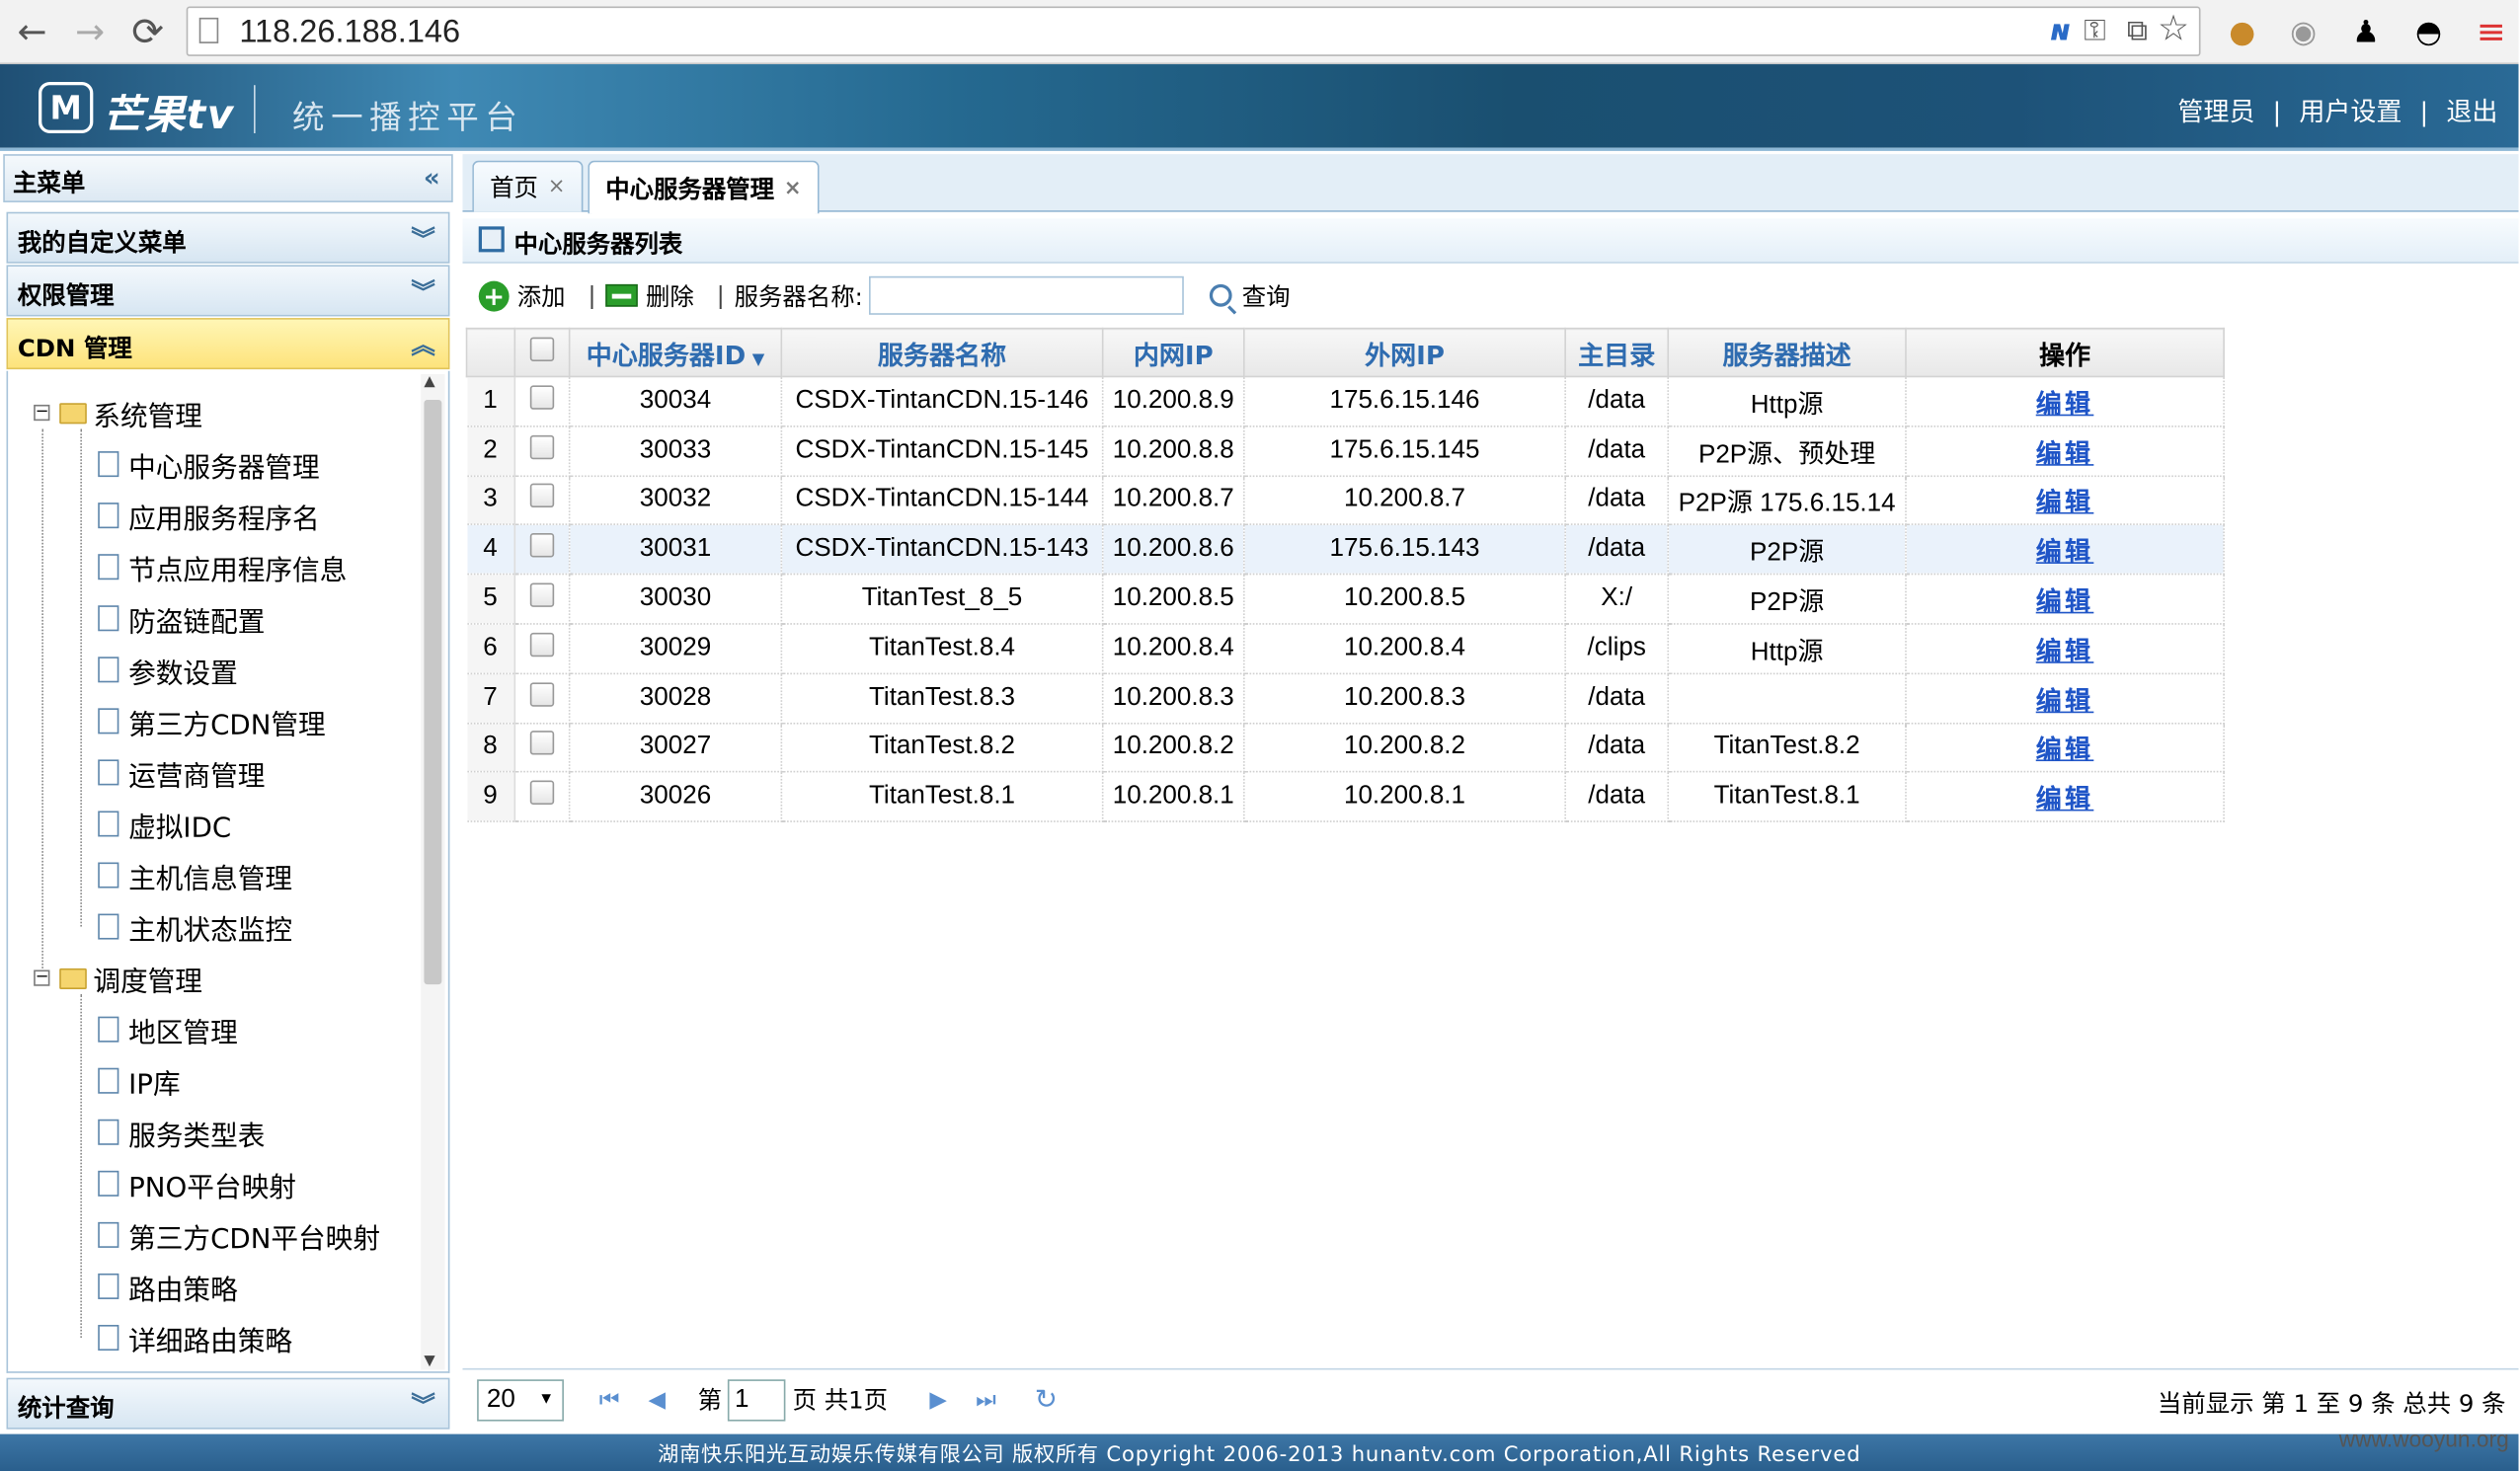  What do you see at coordinates (209, 515) in the screenshot?
I see `tree-item-app-service-name: 应用服务程序名` at bounding box center [209, 515].